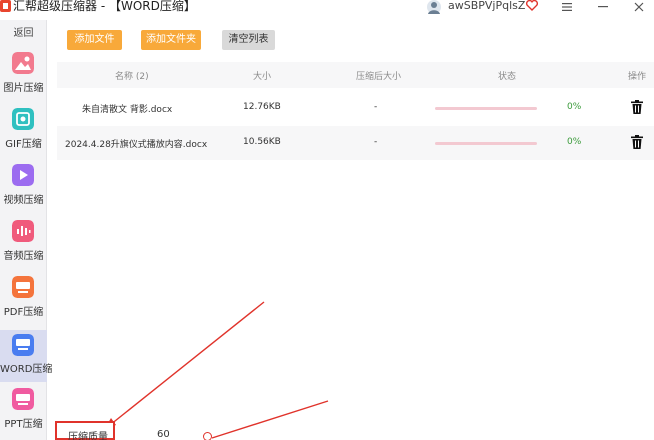  I want to click on compression-quality-value: 60, so click(163, 434).